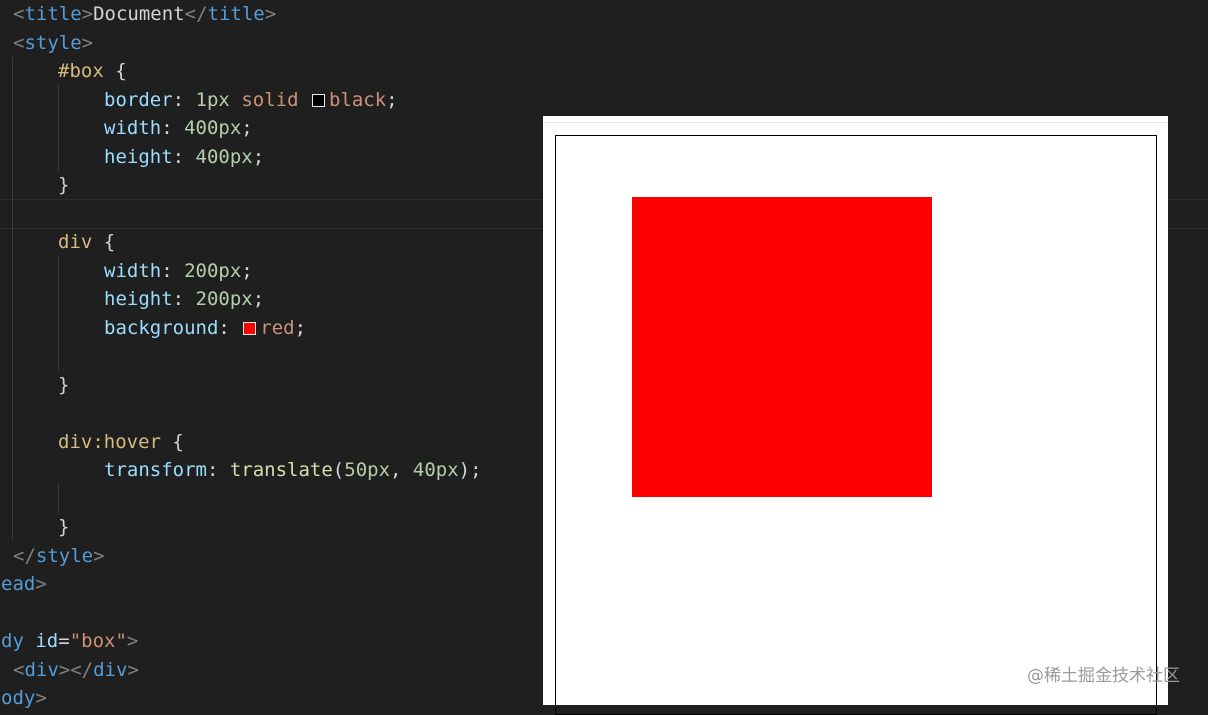 This screenshot has width=1208, height=715. I want to click on code-line: <div></div>, so click(76, 670).